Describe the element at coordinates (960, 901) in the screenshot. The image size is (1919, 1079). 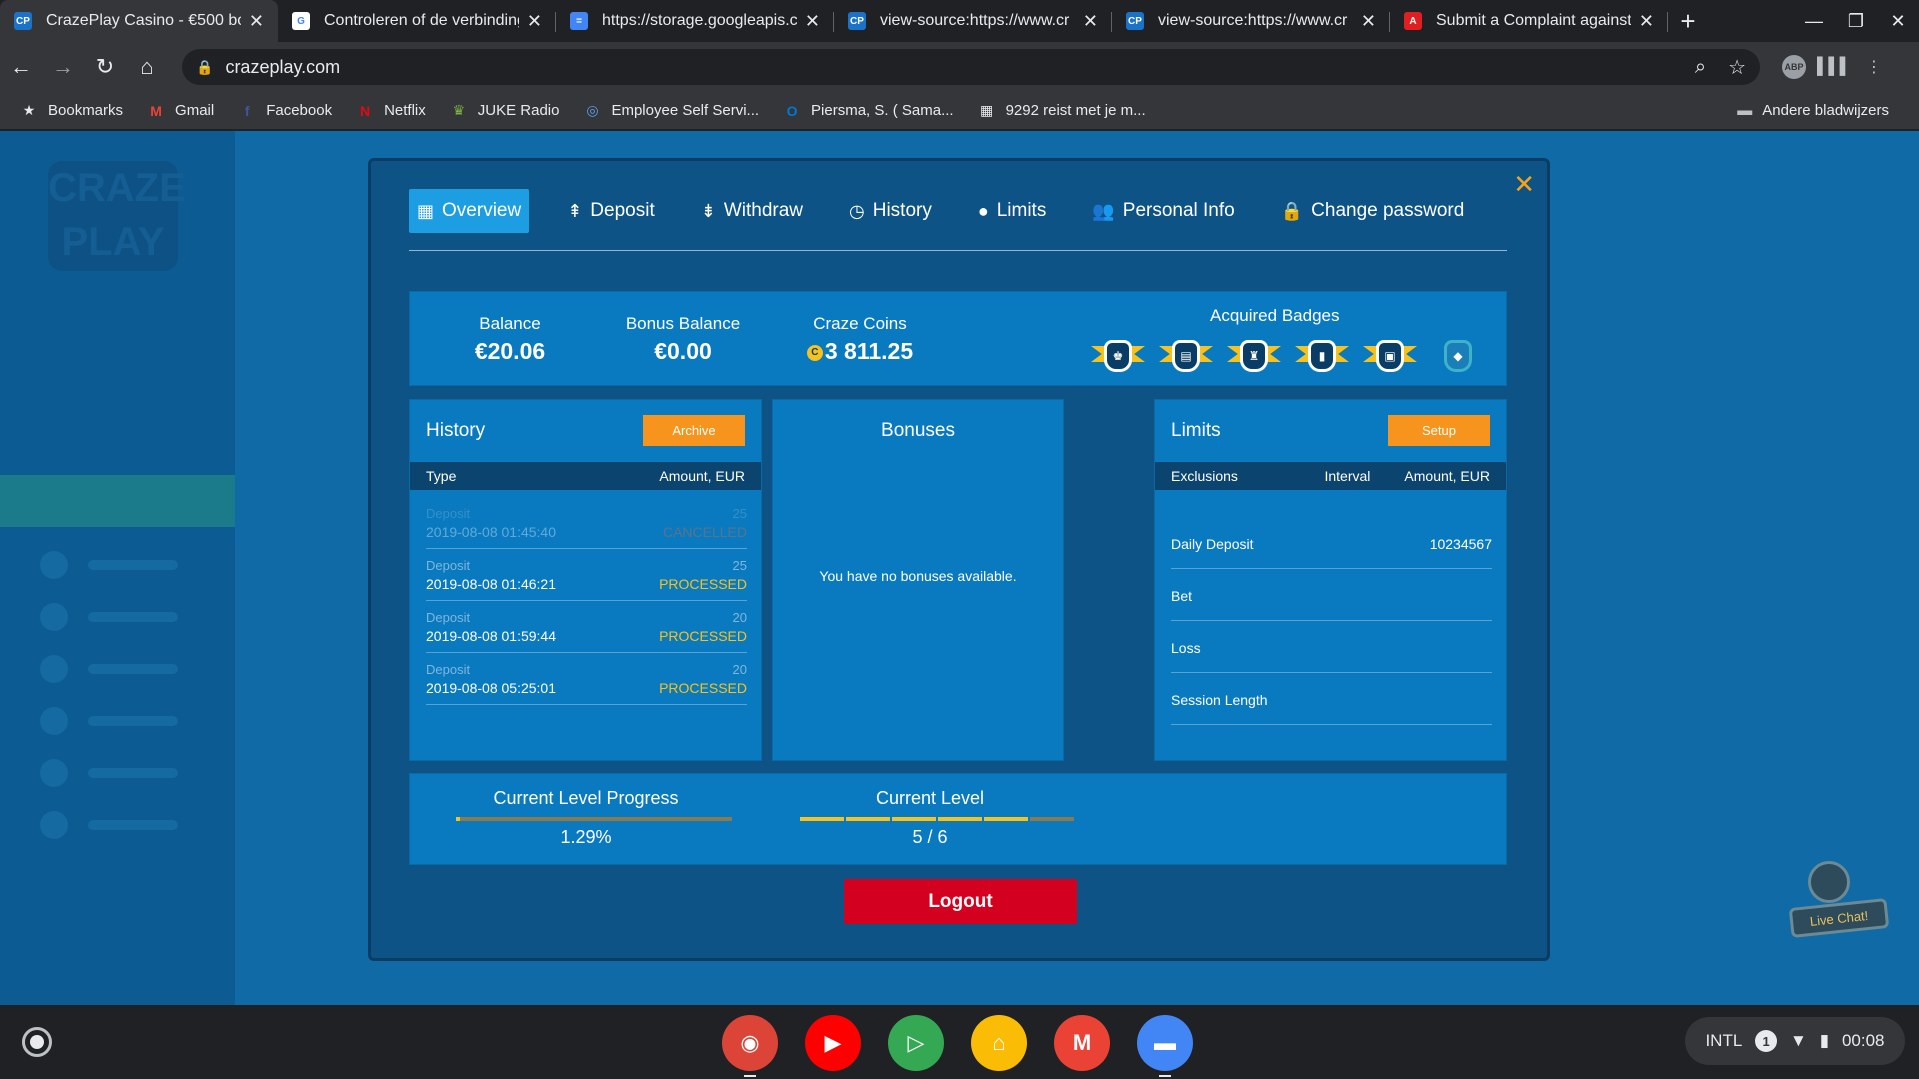
I see `logout-button: Logout` at that location.